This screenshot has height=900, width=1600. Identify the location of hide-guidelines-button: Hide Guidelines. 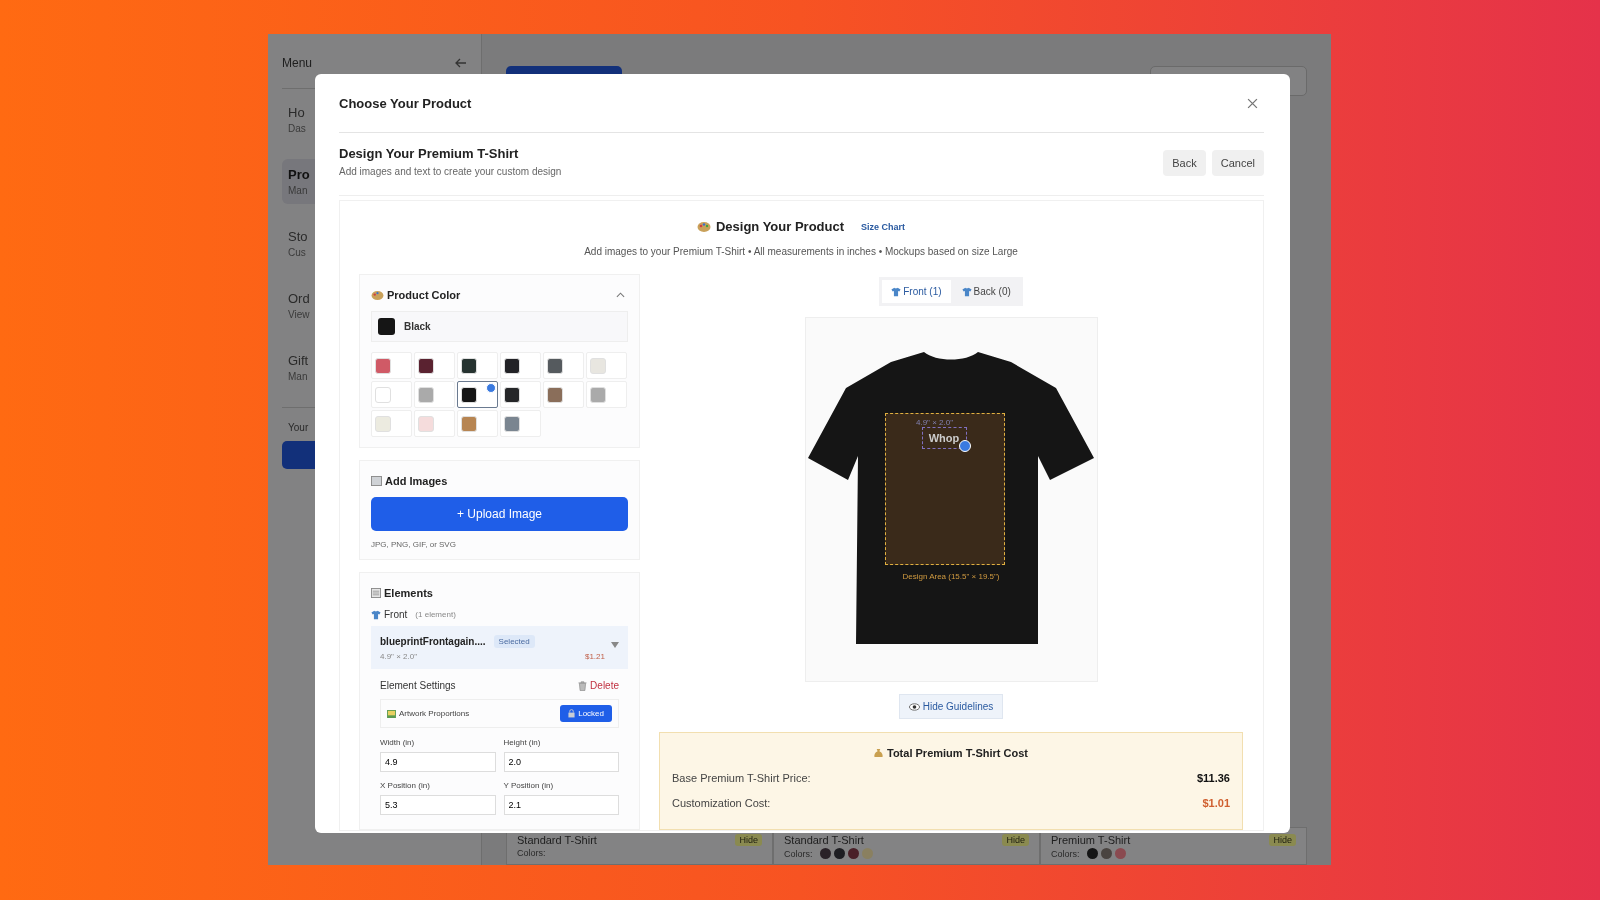
(951, 706).